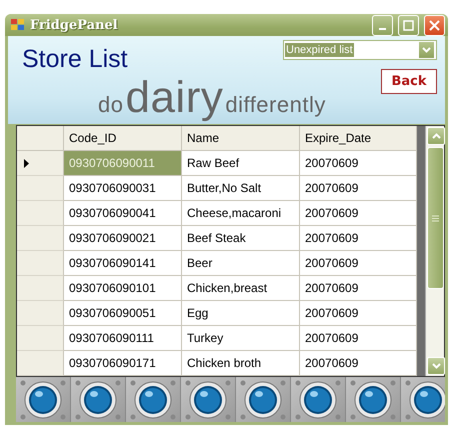 Image resolution: width=451 pixels, height=428 pixels. What do you see at coordinates (123, 263) in the screenshot?
I see `table-cell: 0930706090141` at bounding box center [123, 263].